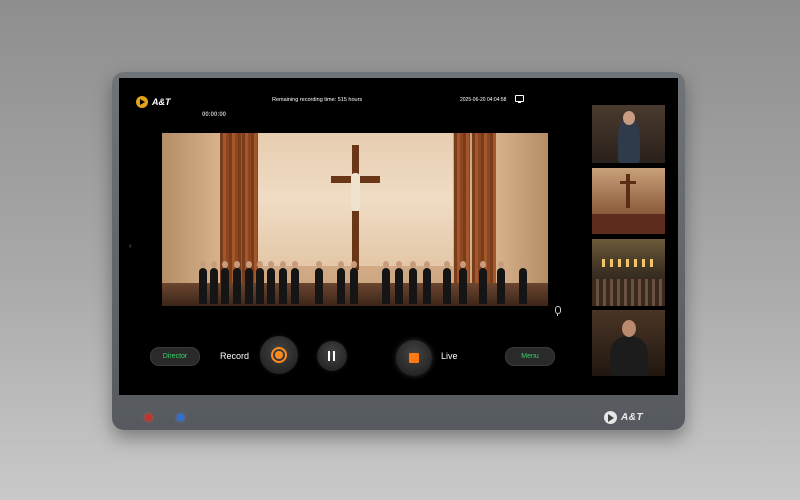  Describe the element at coordinates (332, 356) in the screenshot. I see `pause-button` at that location.